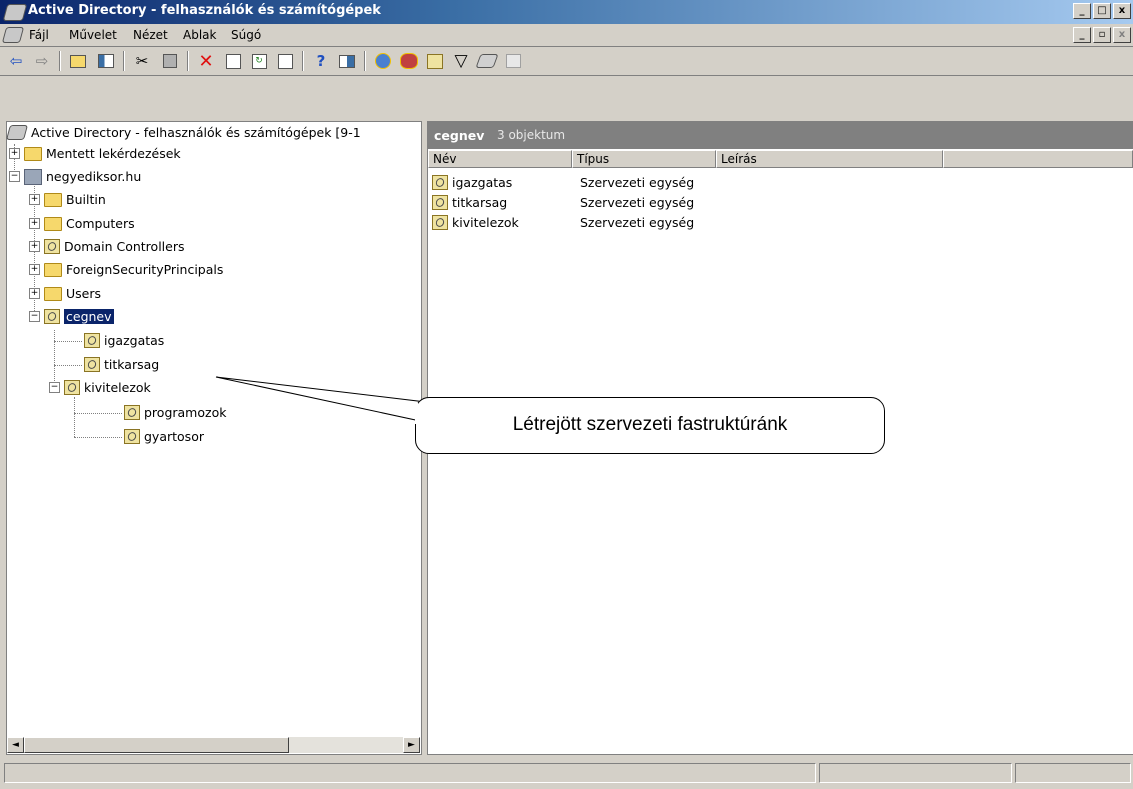  I want to click on callout-text: Létrejött szervezeti fastruktúránk, so click(650, 424).